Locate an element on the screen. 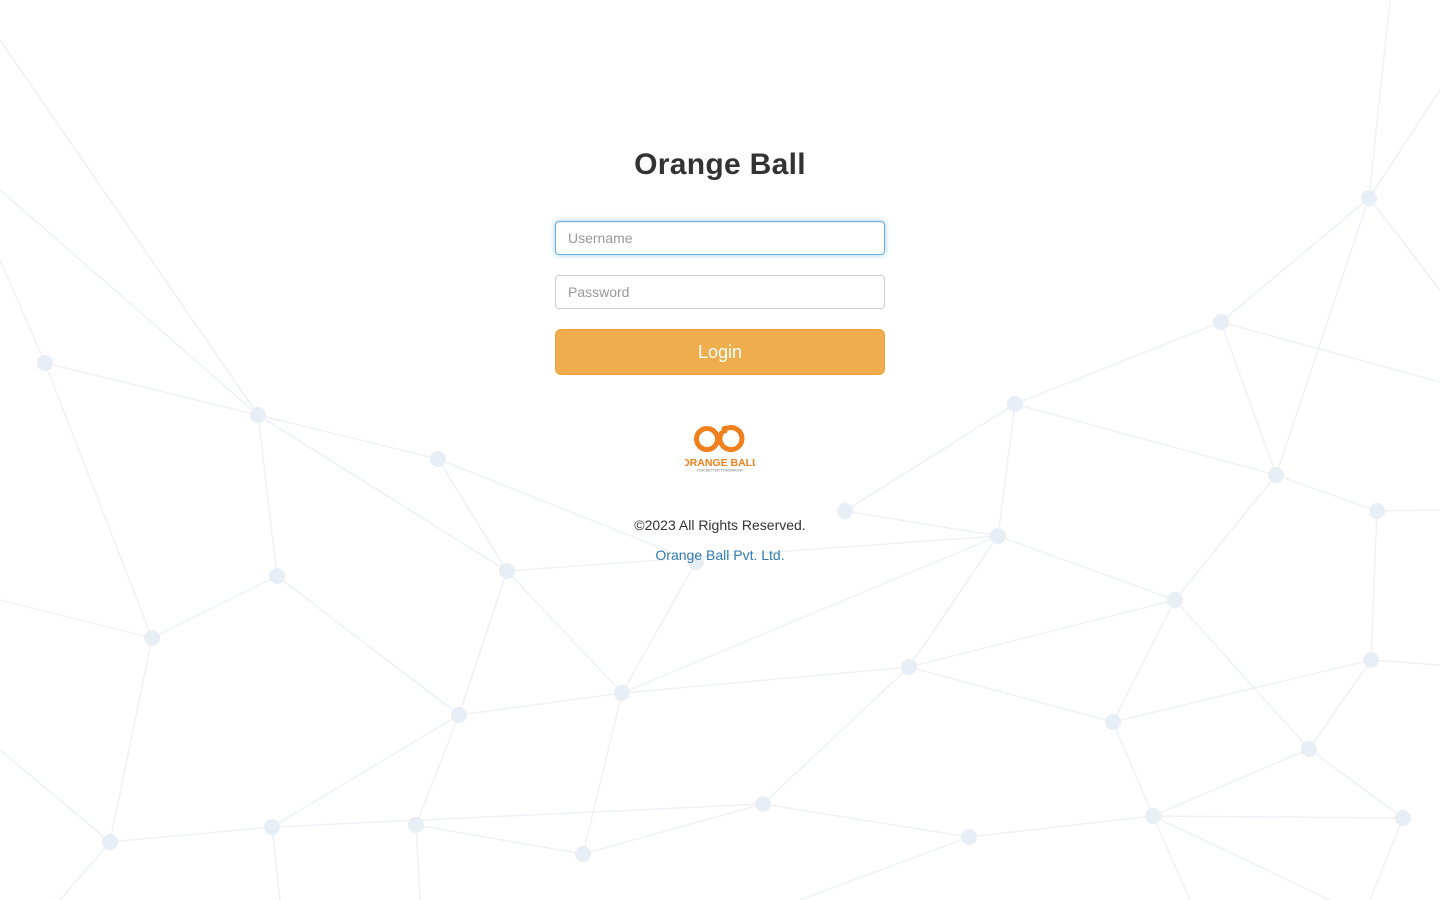 Image resolution: width=1440 pixels, height=900 pixels. svg-text: FOR BETTER TOMORROW is located at coordinates (720, 471).